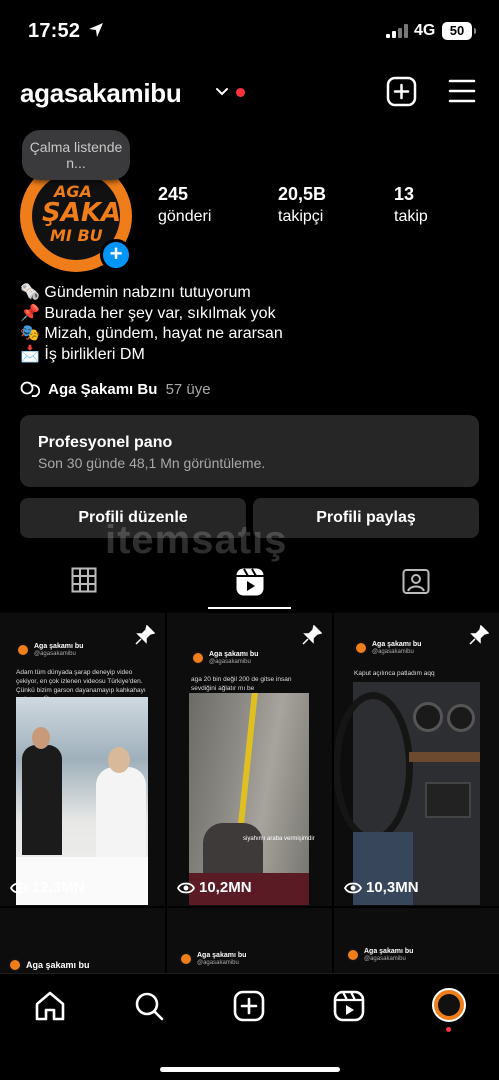 This screenshot has width=499, height=1080. What do you see at coordinates (84, 580) in the screenshot?
I see `grid-tab-icon` at bounding box center [84, 580].